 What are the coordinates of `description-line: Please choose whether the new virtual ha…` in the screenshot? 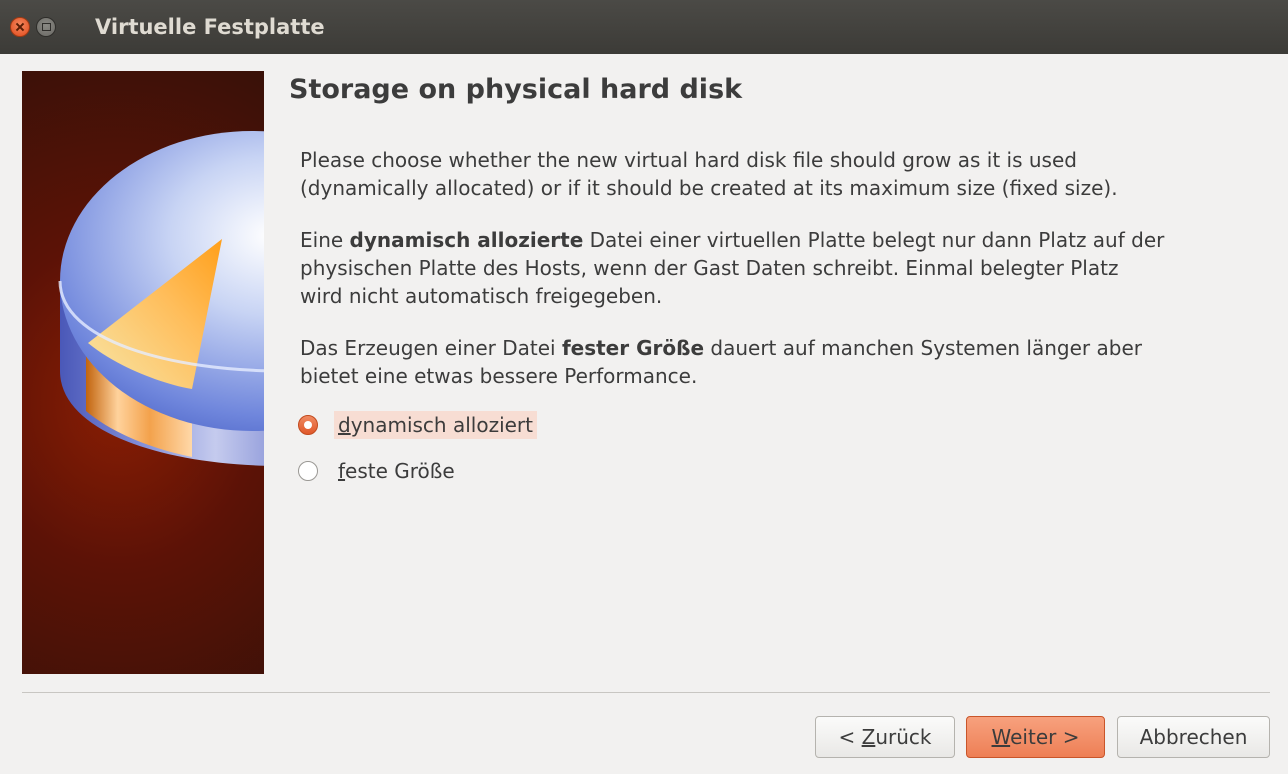 It's located at (688, 160).